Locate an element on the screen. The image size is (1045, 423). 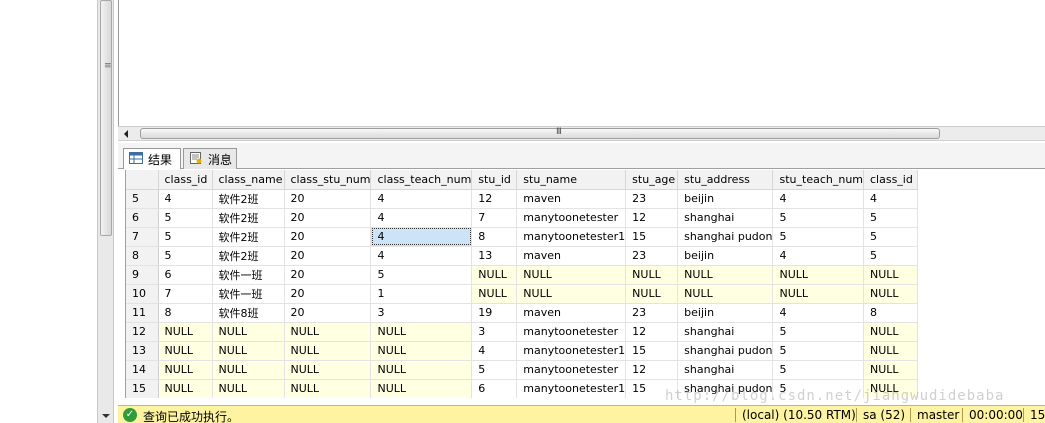
column-header: class_name is located at coordinates (248, 180).